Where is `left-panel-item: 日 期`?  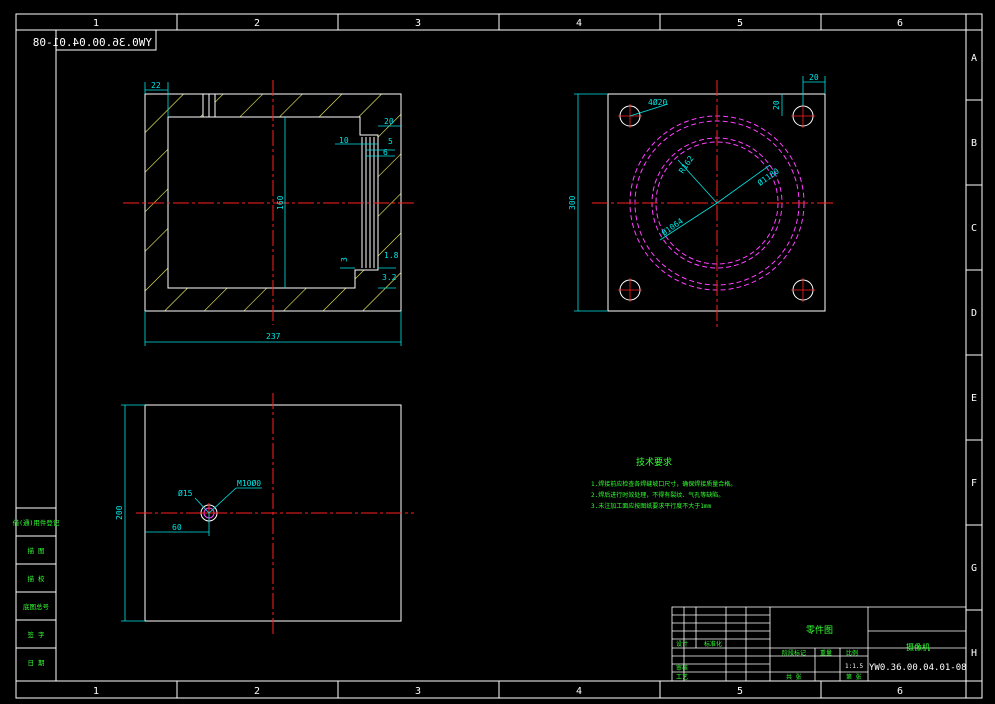
left-panel-item: 日 期 is located at coordinates (36, 663).